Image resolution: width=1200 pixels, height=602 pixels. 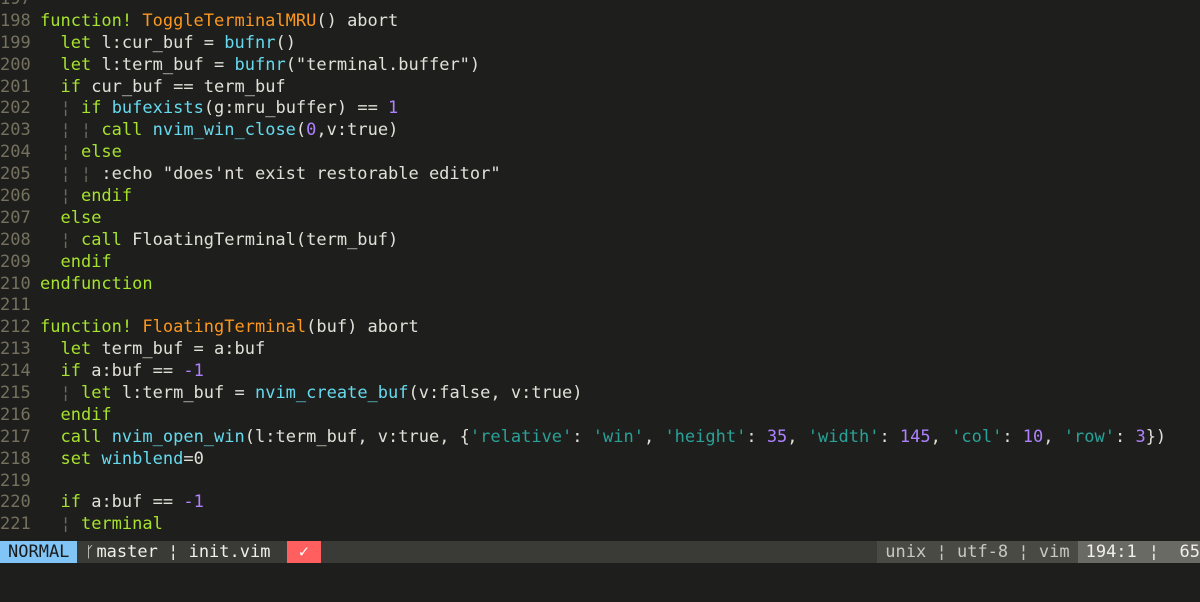 What do you see at coordinates (600, 131) in the screenshot?
I see `code-line: 203 ¦ ¦ call nvim_win_close(0,v:true)` at bounding box center [600, 131].